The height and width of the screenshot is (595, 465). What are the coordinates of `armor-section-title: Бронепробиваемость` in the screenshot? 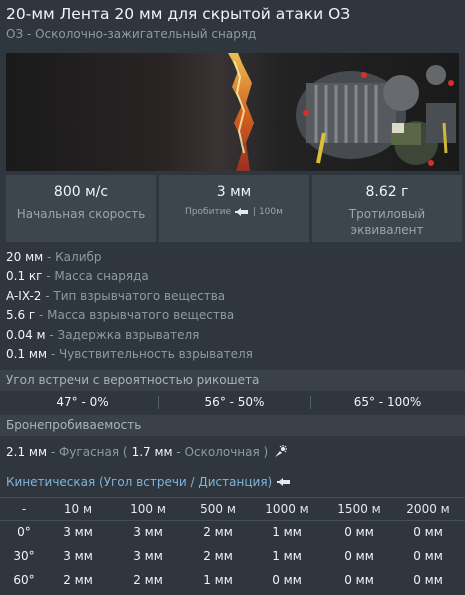 It's located at (74, 425).